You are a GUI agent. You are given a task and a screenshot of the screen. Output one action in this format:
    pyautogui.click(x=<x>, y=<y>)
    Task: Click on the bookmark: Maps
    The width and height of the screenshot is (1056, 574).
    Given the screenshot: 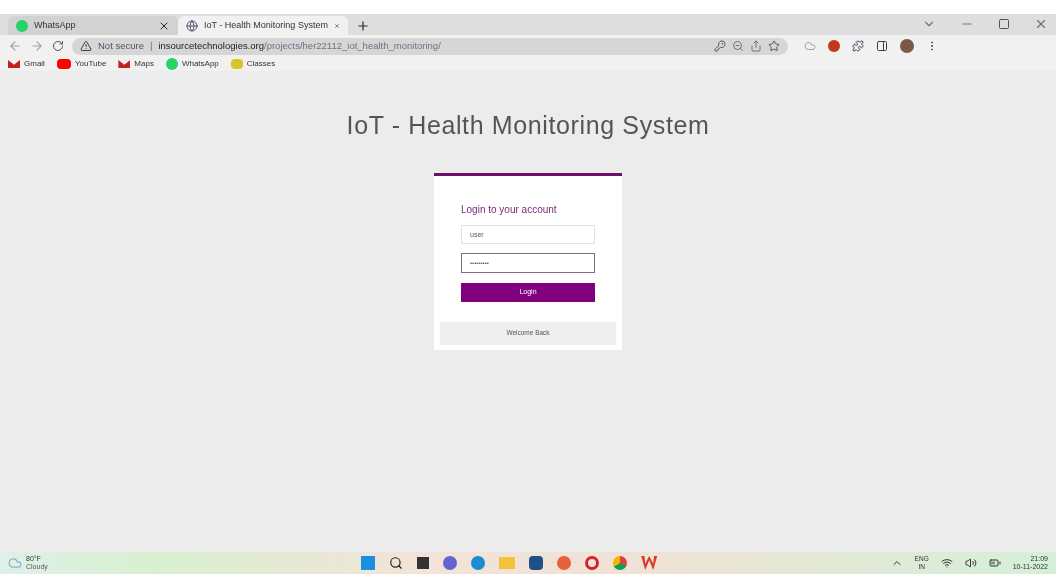 What is the action you would take?
    pyautogui.click(x=136, y=64)
    